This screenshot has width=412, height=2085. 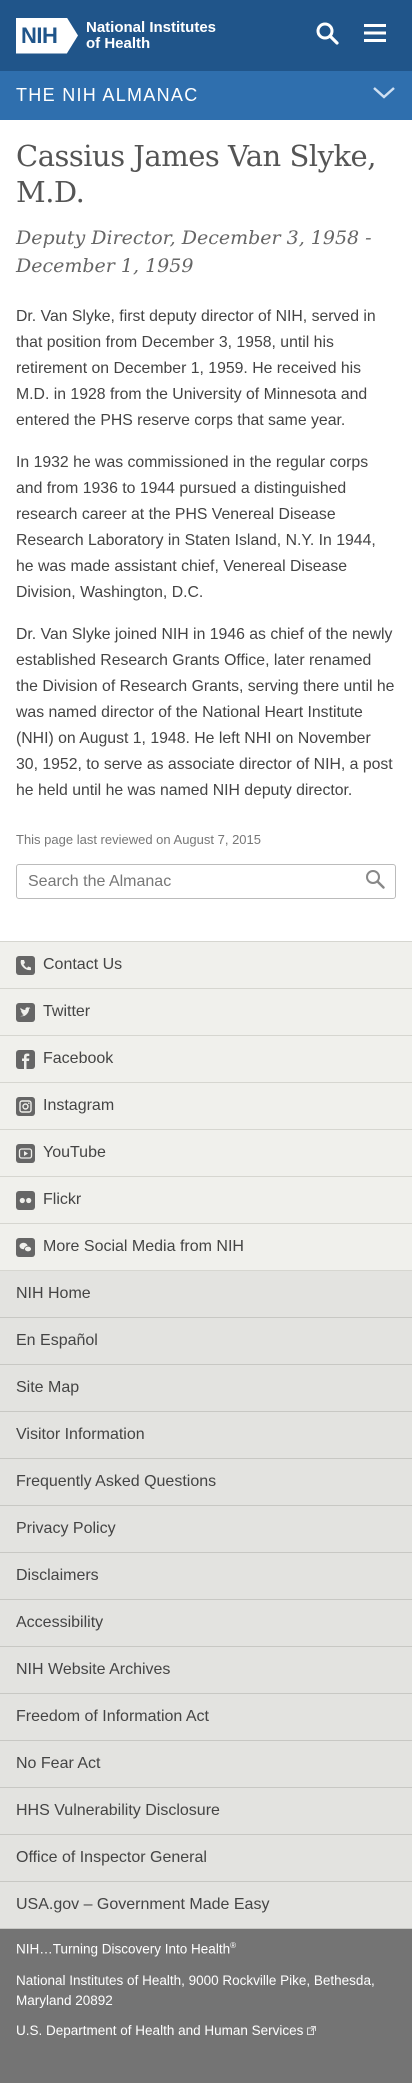 What do you see at coordinates (375, 33) in the screenshot?
I see `hamburger-menu-icon` at bounding box center [375, 33].